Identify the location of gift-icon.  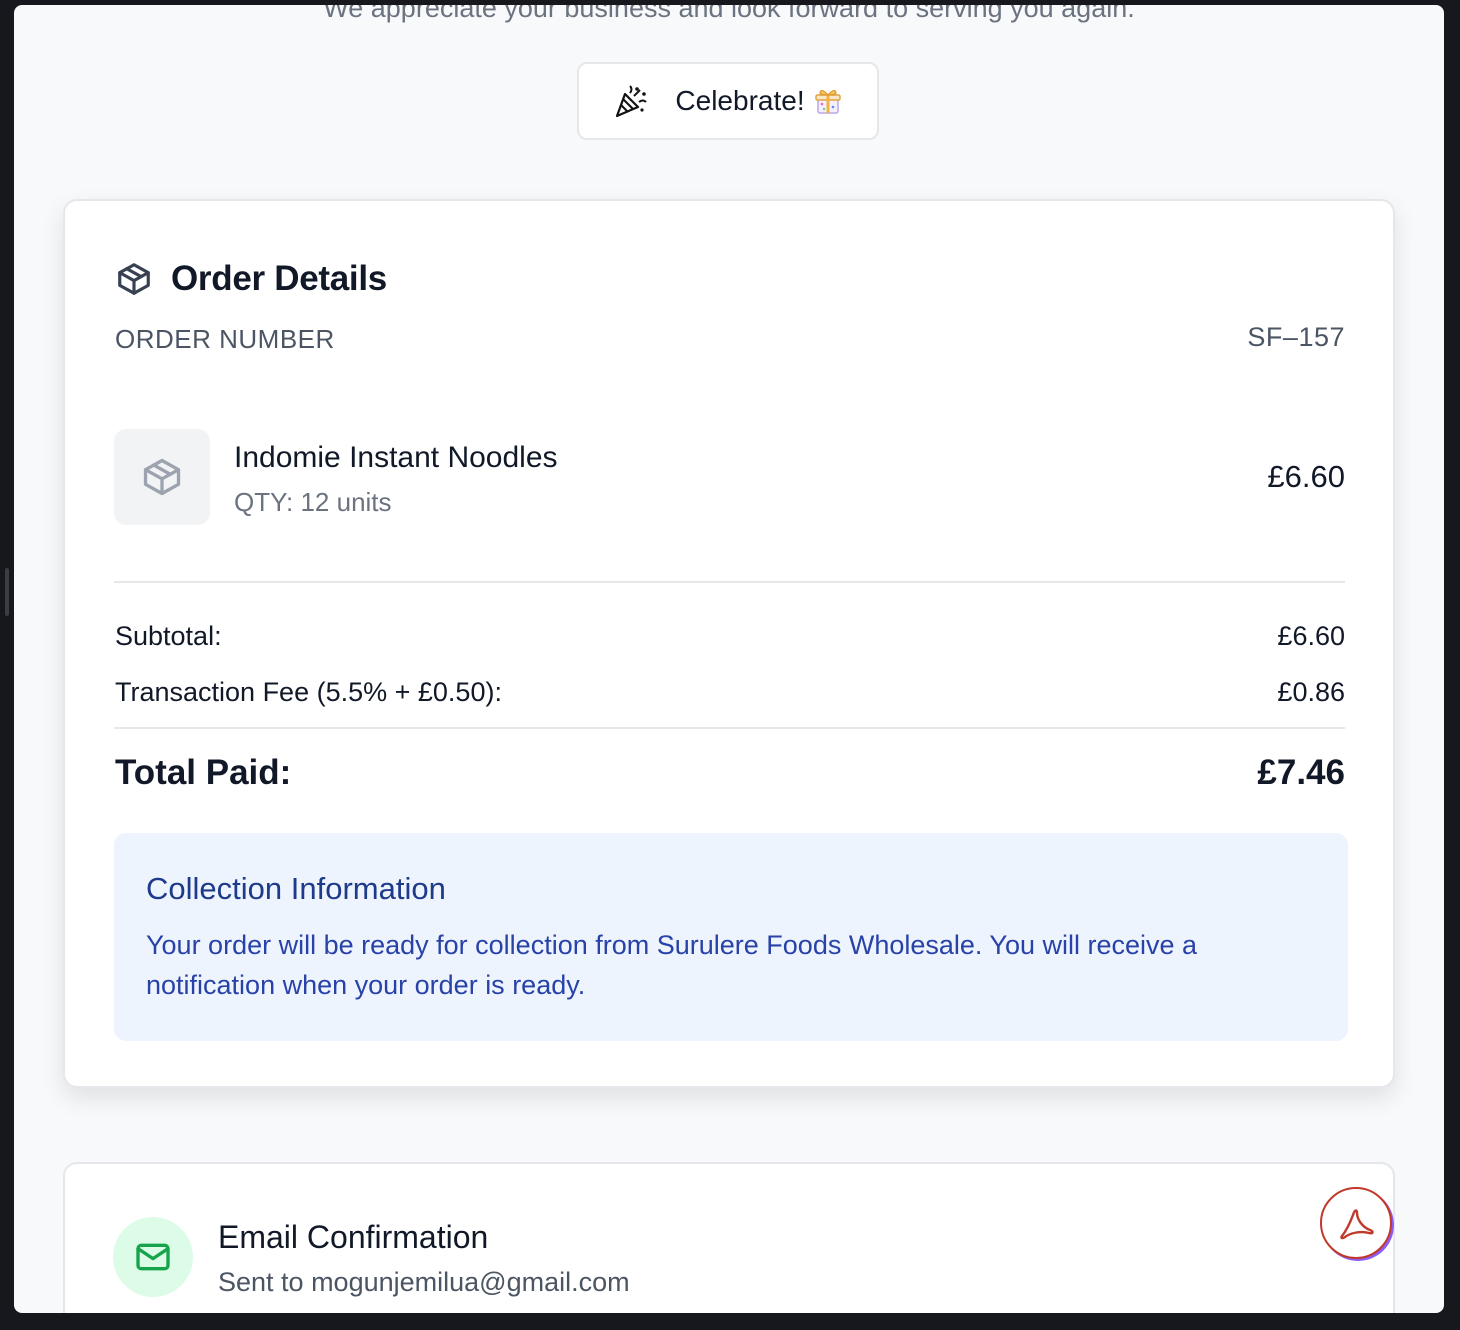
(827, 102).